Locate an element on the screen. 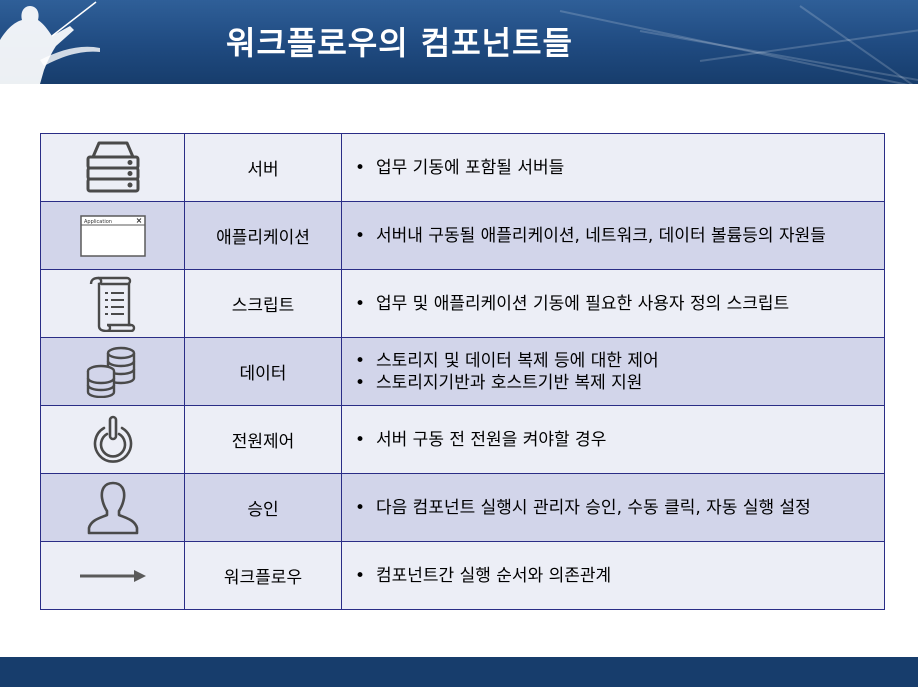 Image resolution: width=918 pixels, height=687 pixels. list-item: 컴포넌트간 실행 순서와 의존관계 is located at coordinates (612, 576).